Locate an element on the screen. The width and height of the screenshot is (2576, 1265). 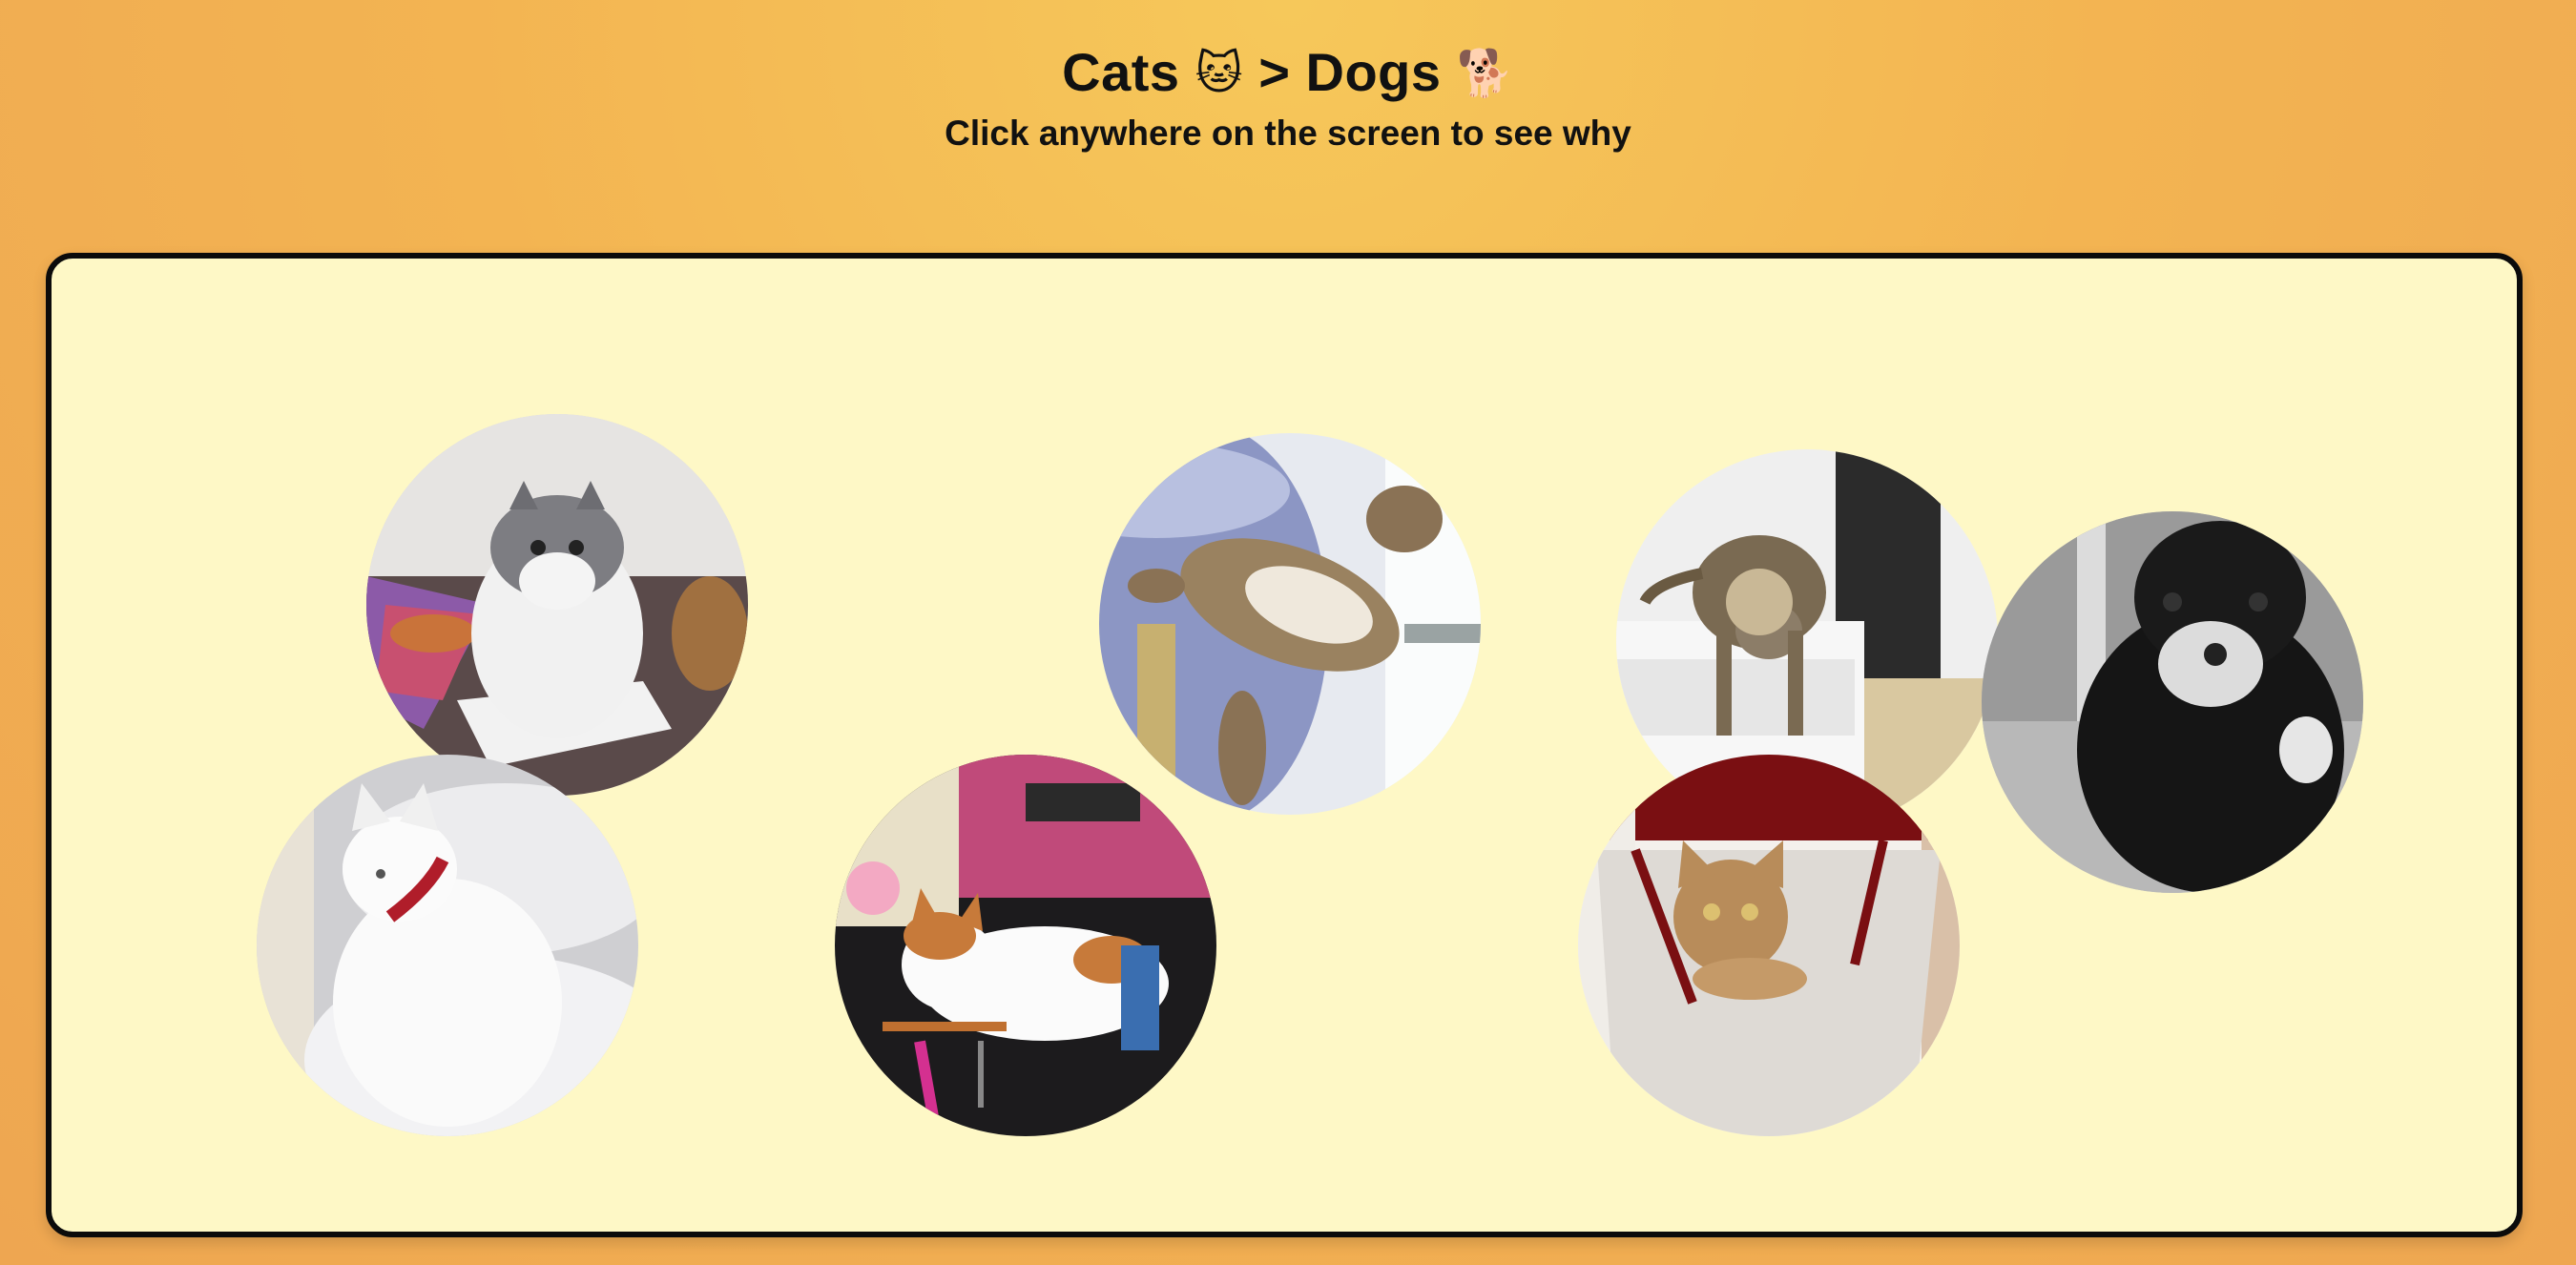
page-title: Cats 🐱 > Dogs 🐕 is located at coordinates (1288, 73).